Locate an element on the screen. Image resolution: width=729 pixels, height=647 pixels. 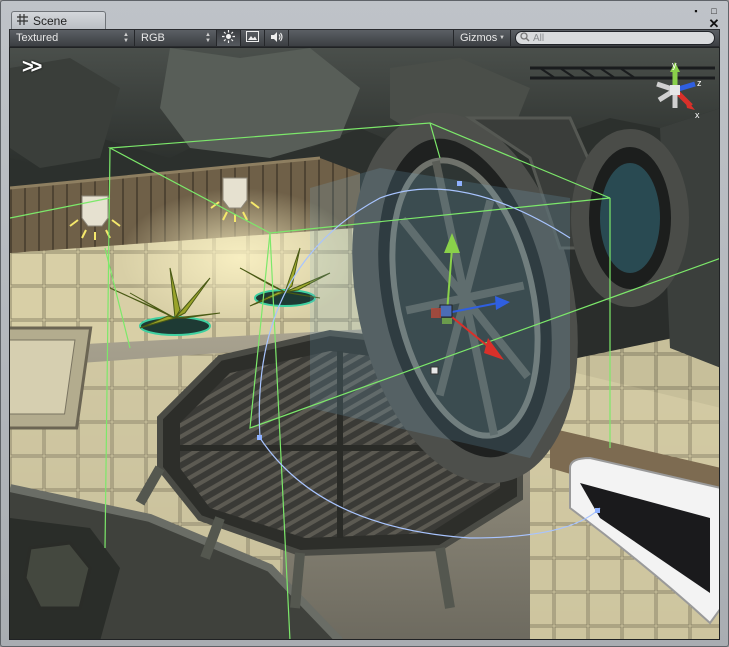
speaker-icon is located at coordinates (277, 38).